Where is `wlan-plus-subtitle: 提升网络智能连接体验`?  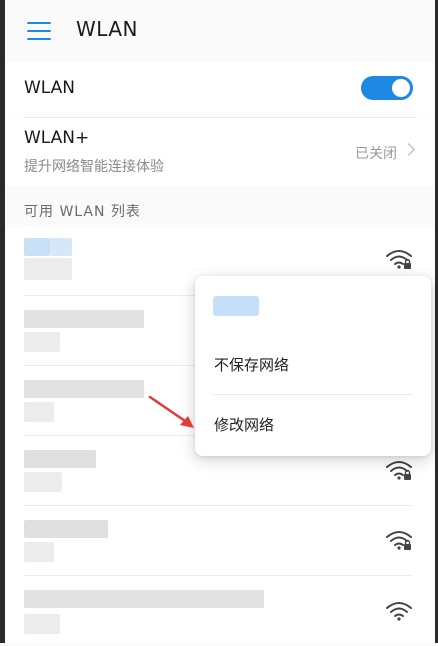
wlan-plus-subtitle: 提升网络智能连接体验 is located at coordinates (94, 167).